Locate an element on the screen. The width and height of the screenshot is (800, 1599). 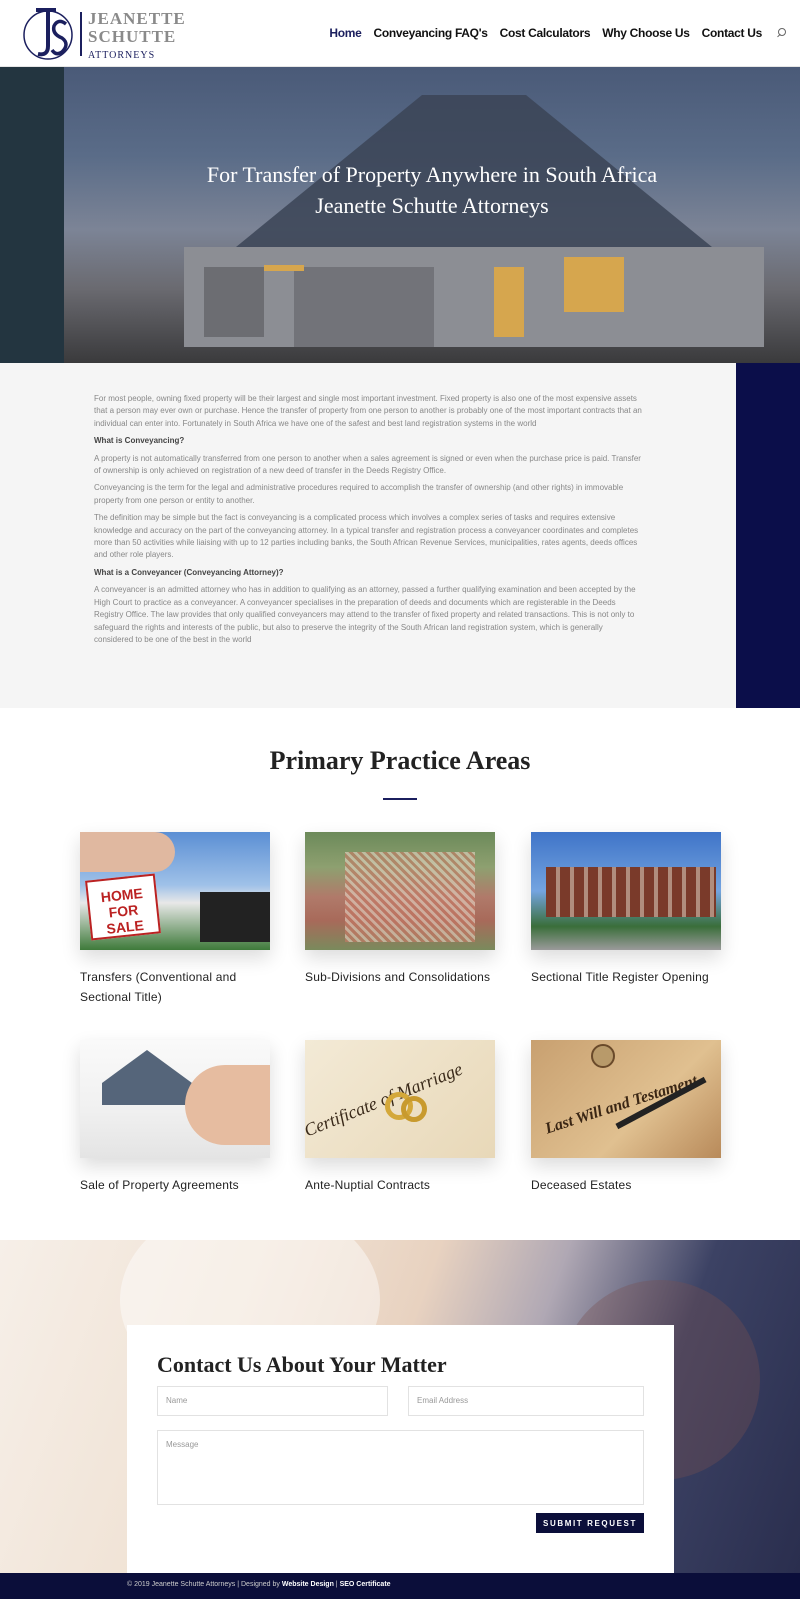
practice-card-subdivisions: Sub-Divisions and Consolidations is located at coordinates (400, 909).